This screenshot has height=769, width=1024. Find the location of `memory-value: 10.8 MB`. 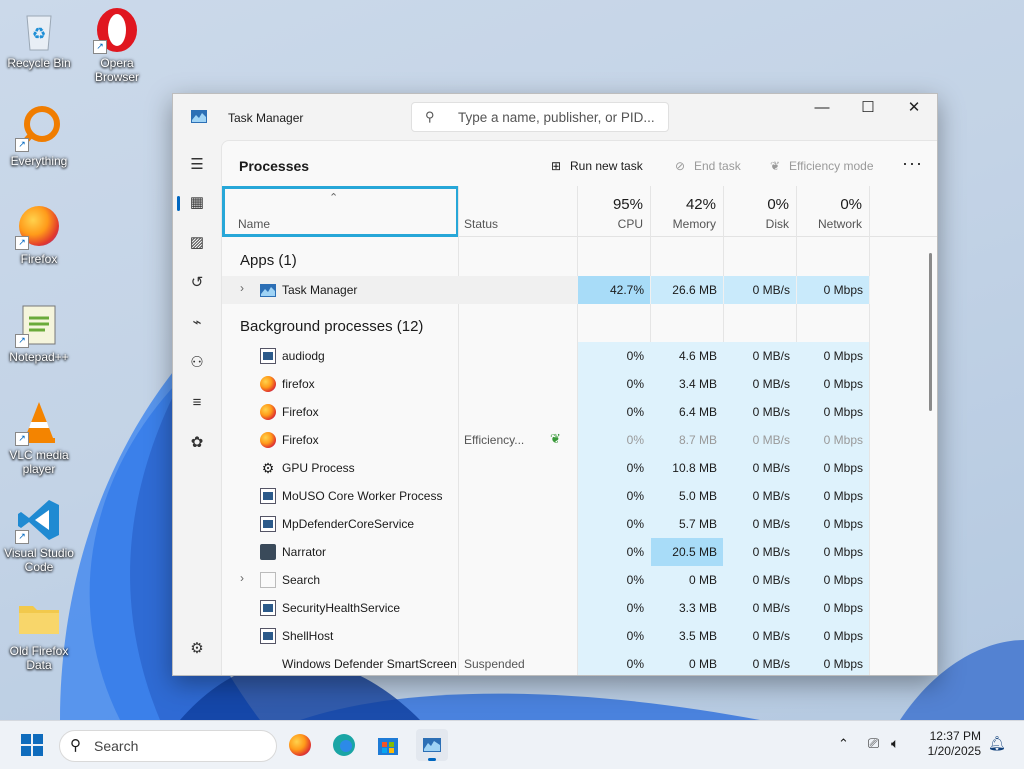

memory-value: 10.8 MB is located at coordinates (694, 468).